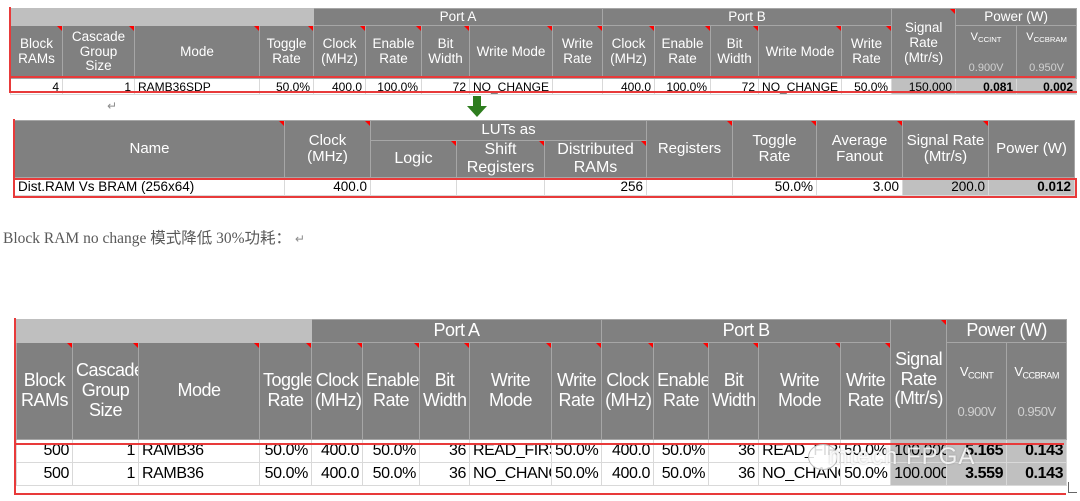 This screenshot has height=501, width=1080. What do you see at coordinates (860, 149) in the screenshot?
I see `header-average-fanout: Average Fanout` at bounding box center [860, 149].